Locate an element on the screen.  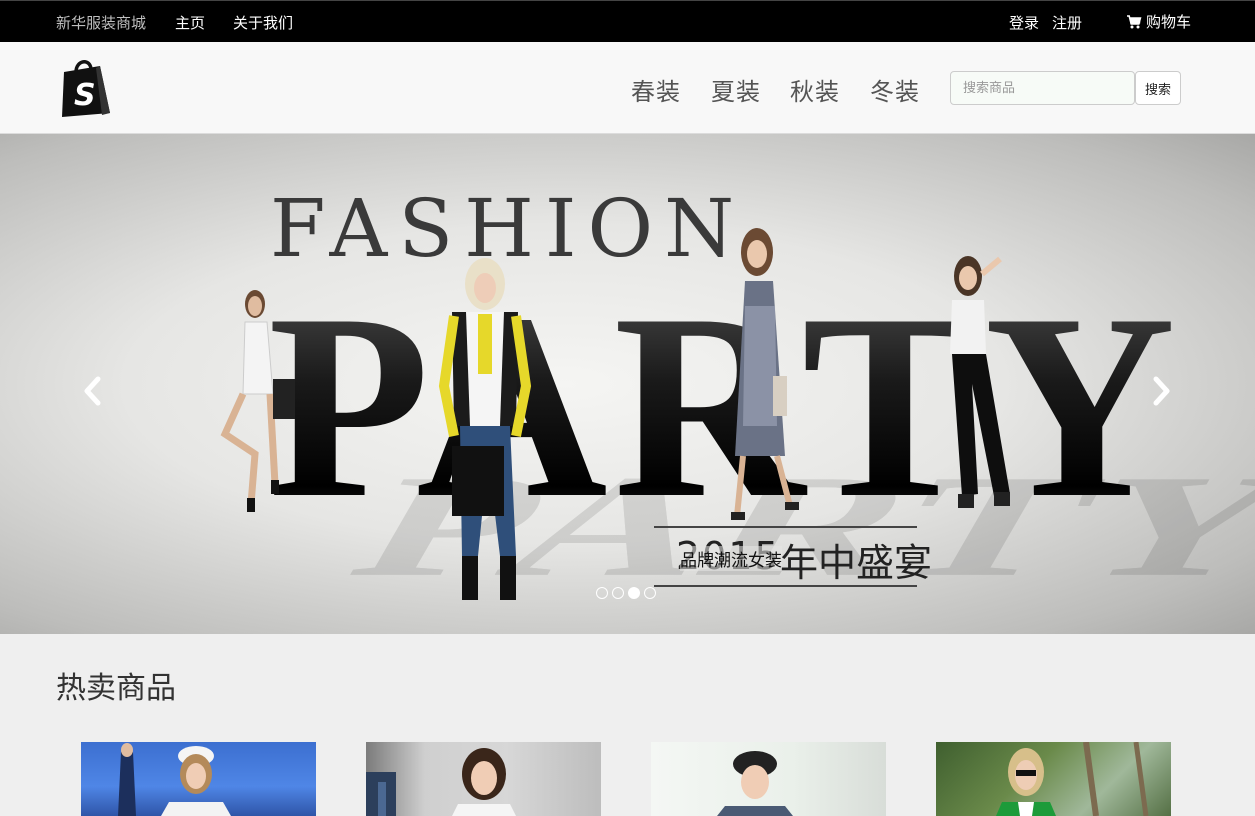
category-spring: 春装 is located at coordinates (656, 89).